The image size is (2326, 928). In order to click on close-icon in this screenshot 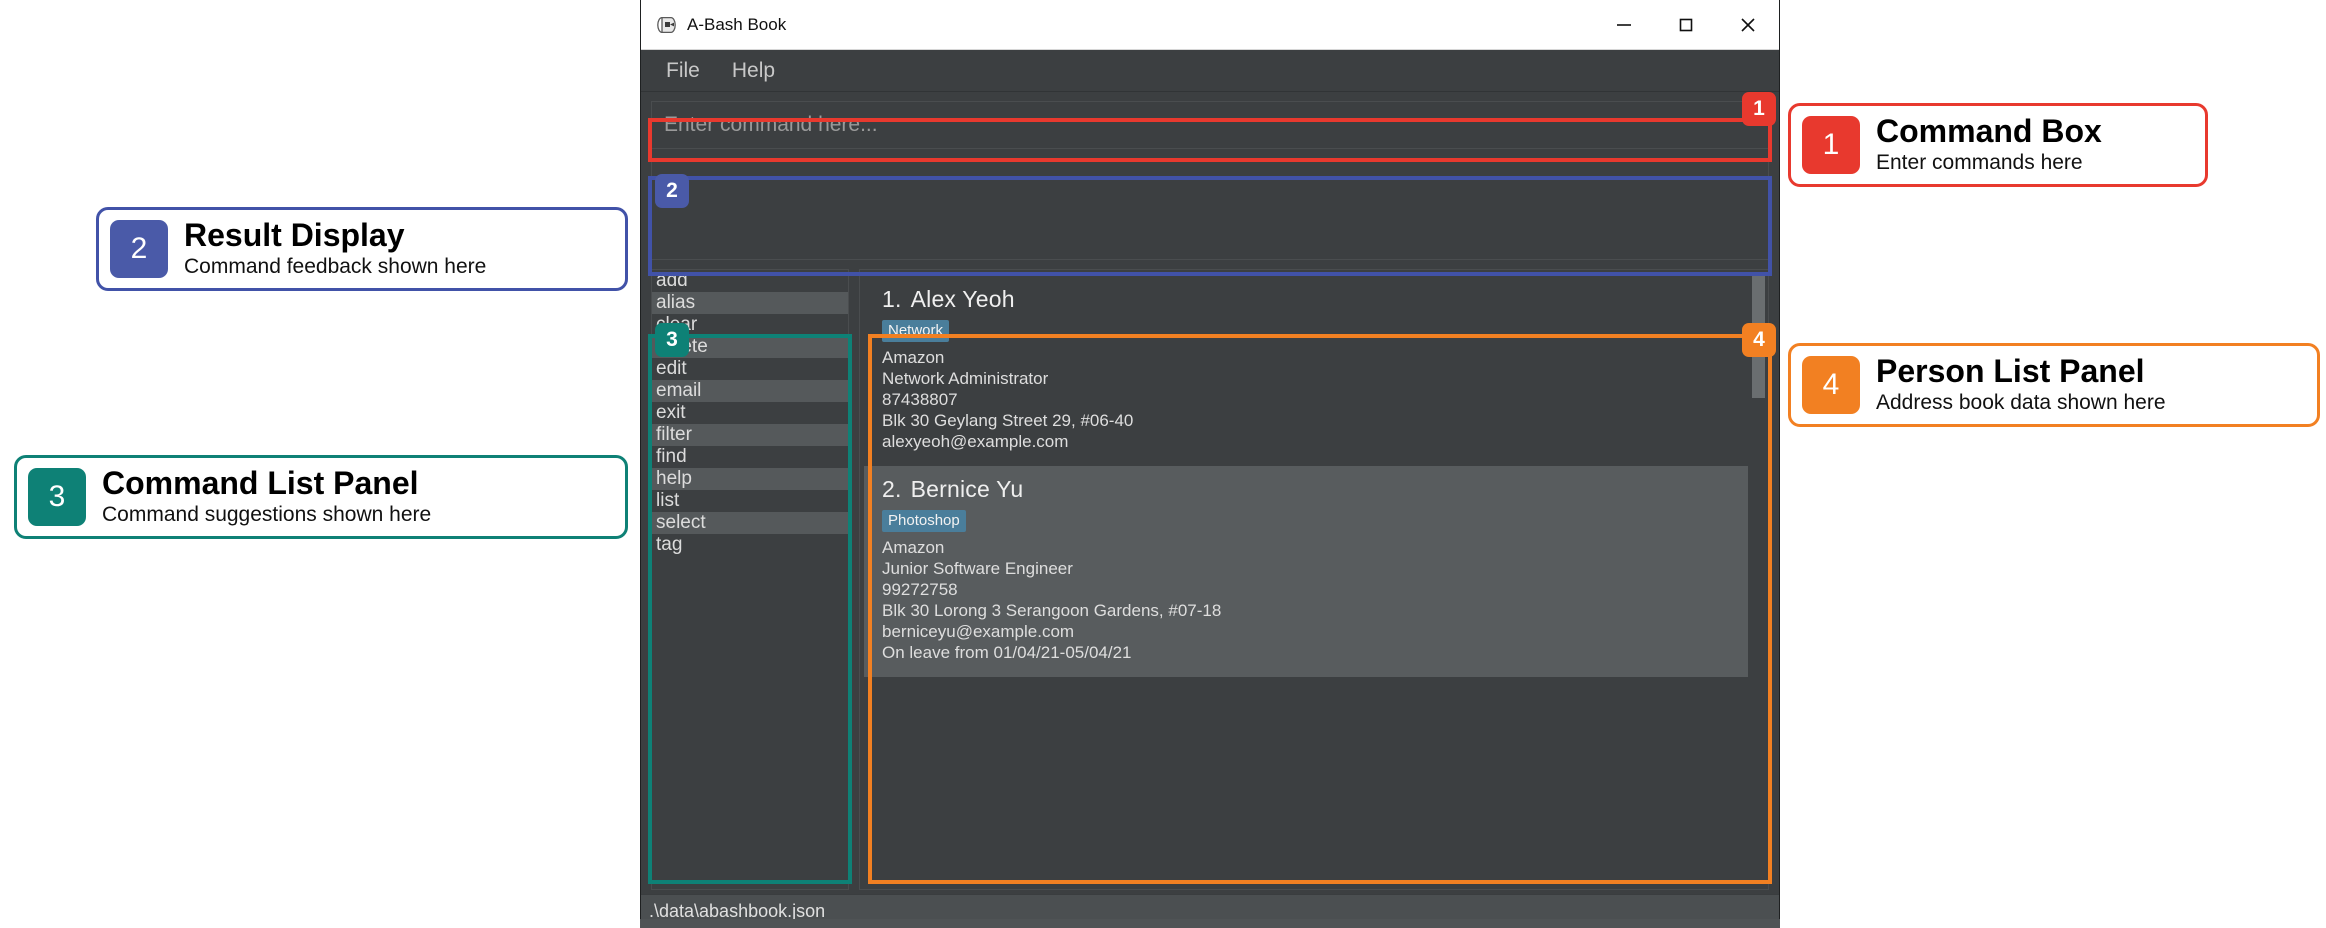, I will do `click(1748, 24)`.